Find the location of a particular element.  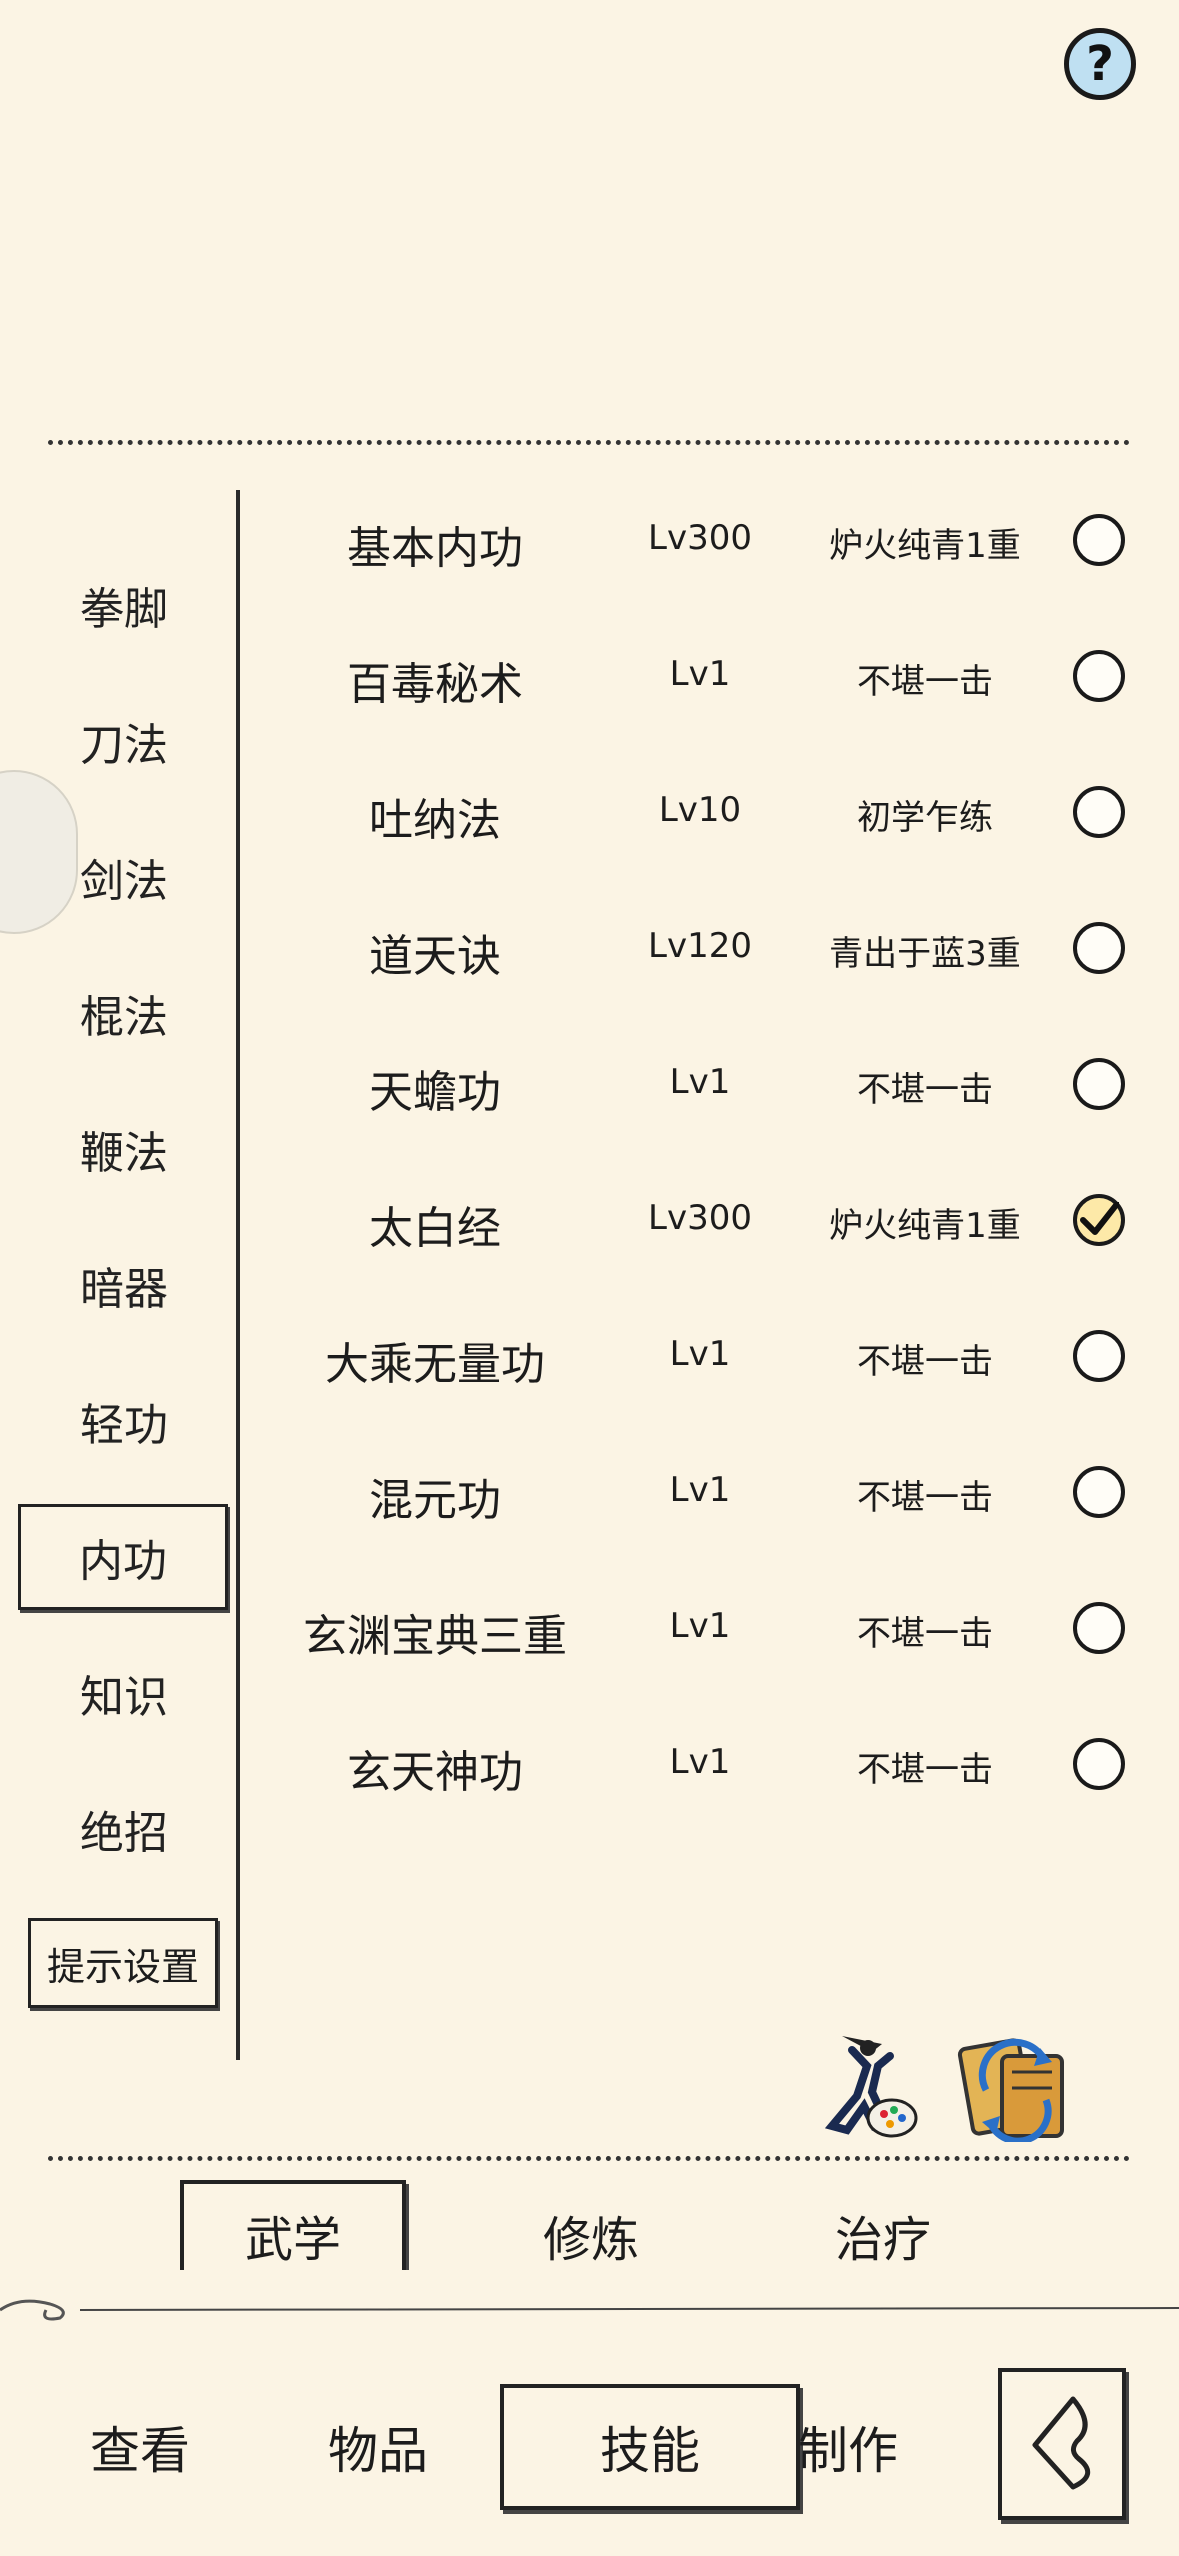

skill-row: 吐纳法 Lv10 初学乍练 is located at coordinates (690, 811).